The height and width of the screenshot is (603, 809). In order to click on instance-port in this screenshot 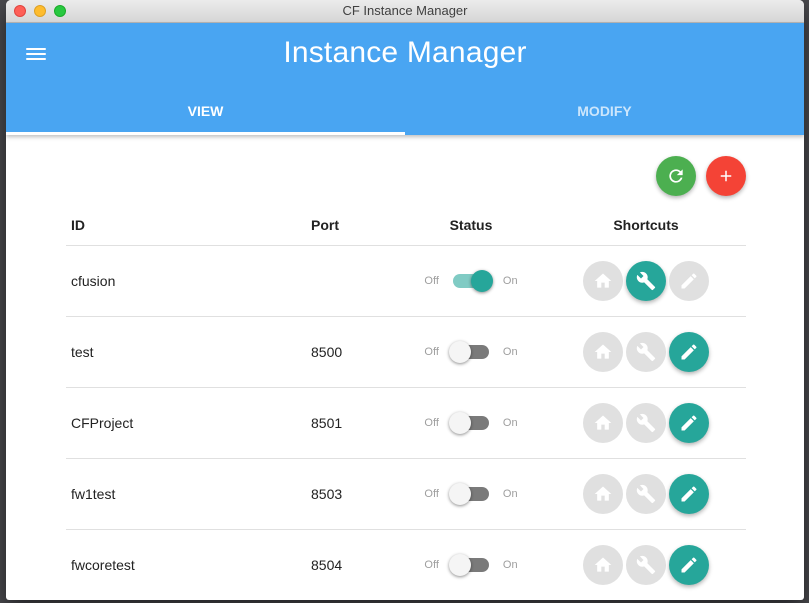, I will do `click(353, 281)`.